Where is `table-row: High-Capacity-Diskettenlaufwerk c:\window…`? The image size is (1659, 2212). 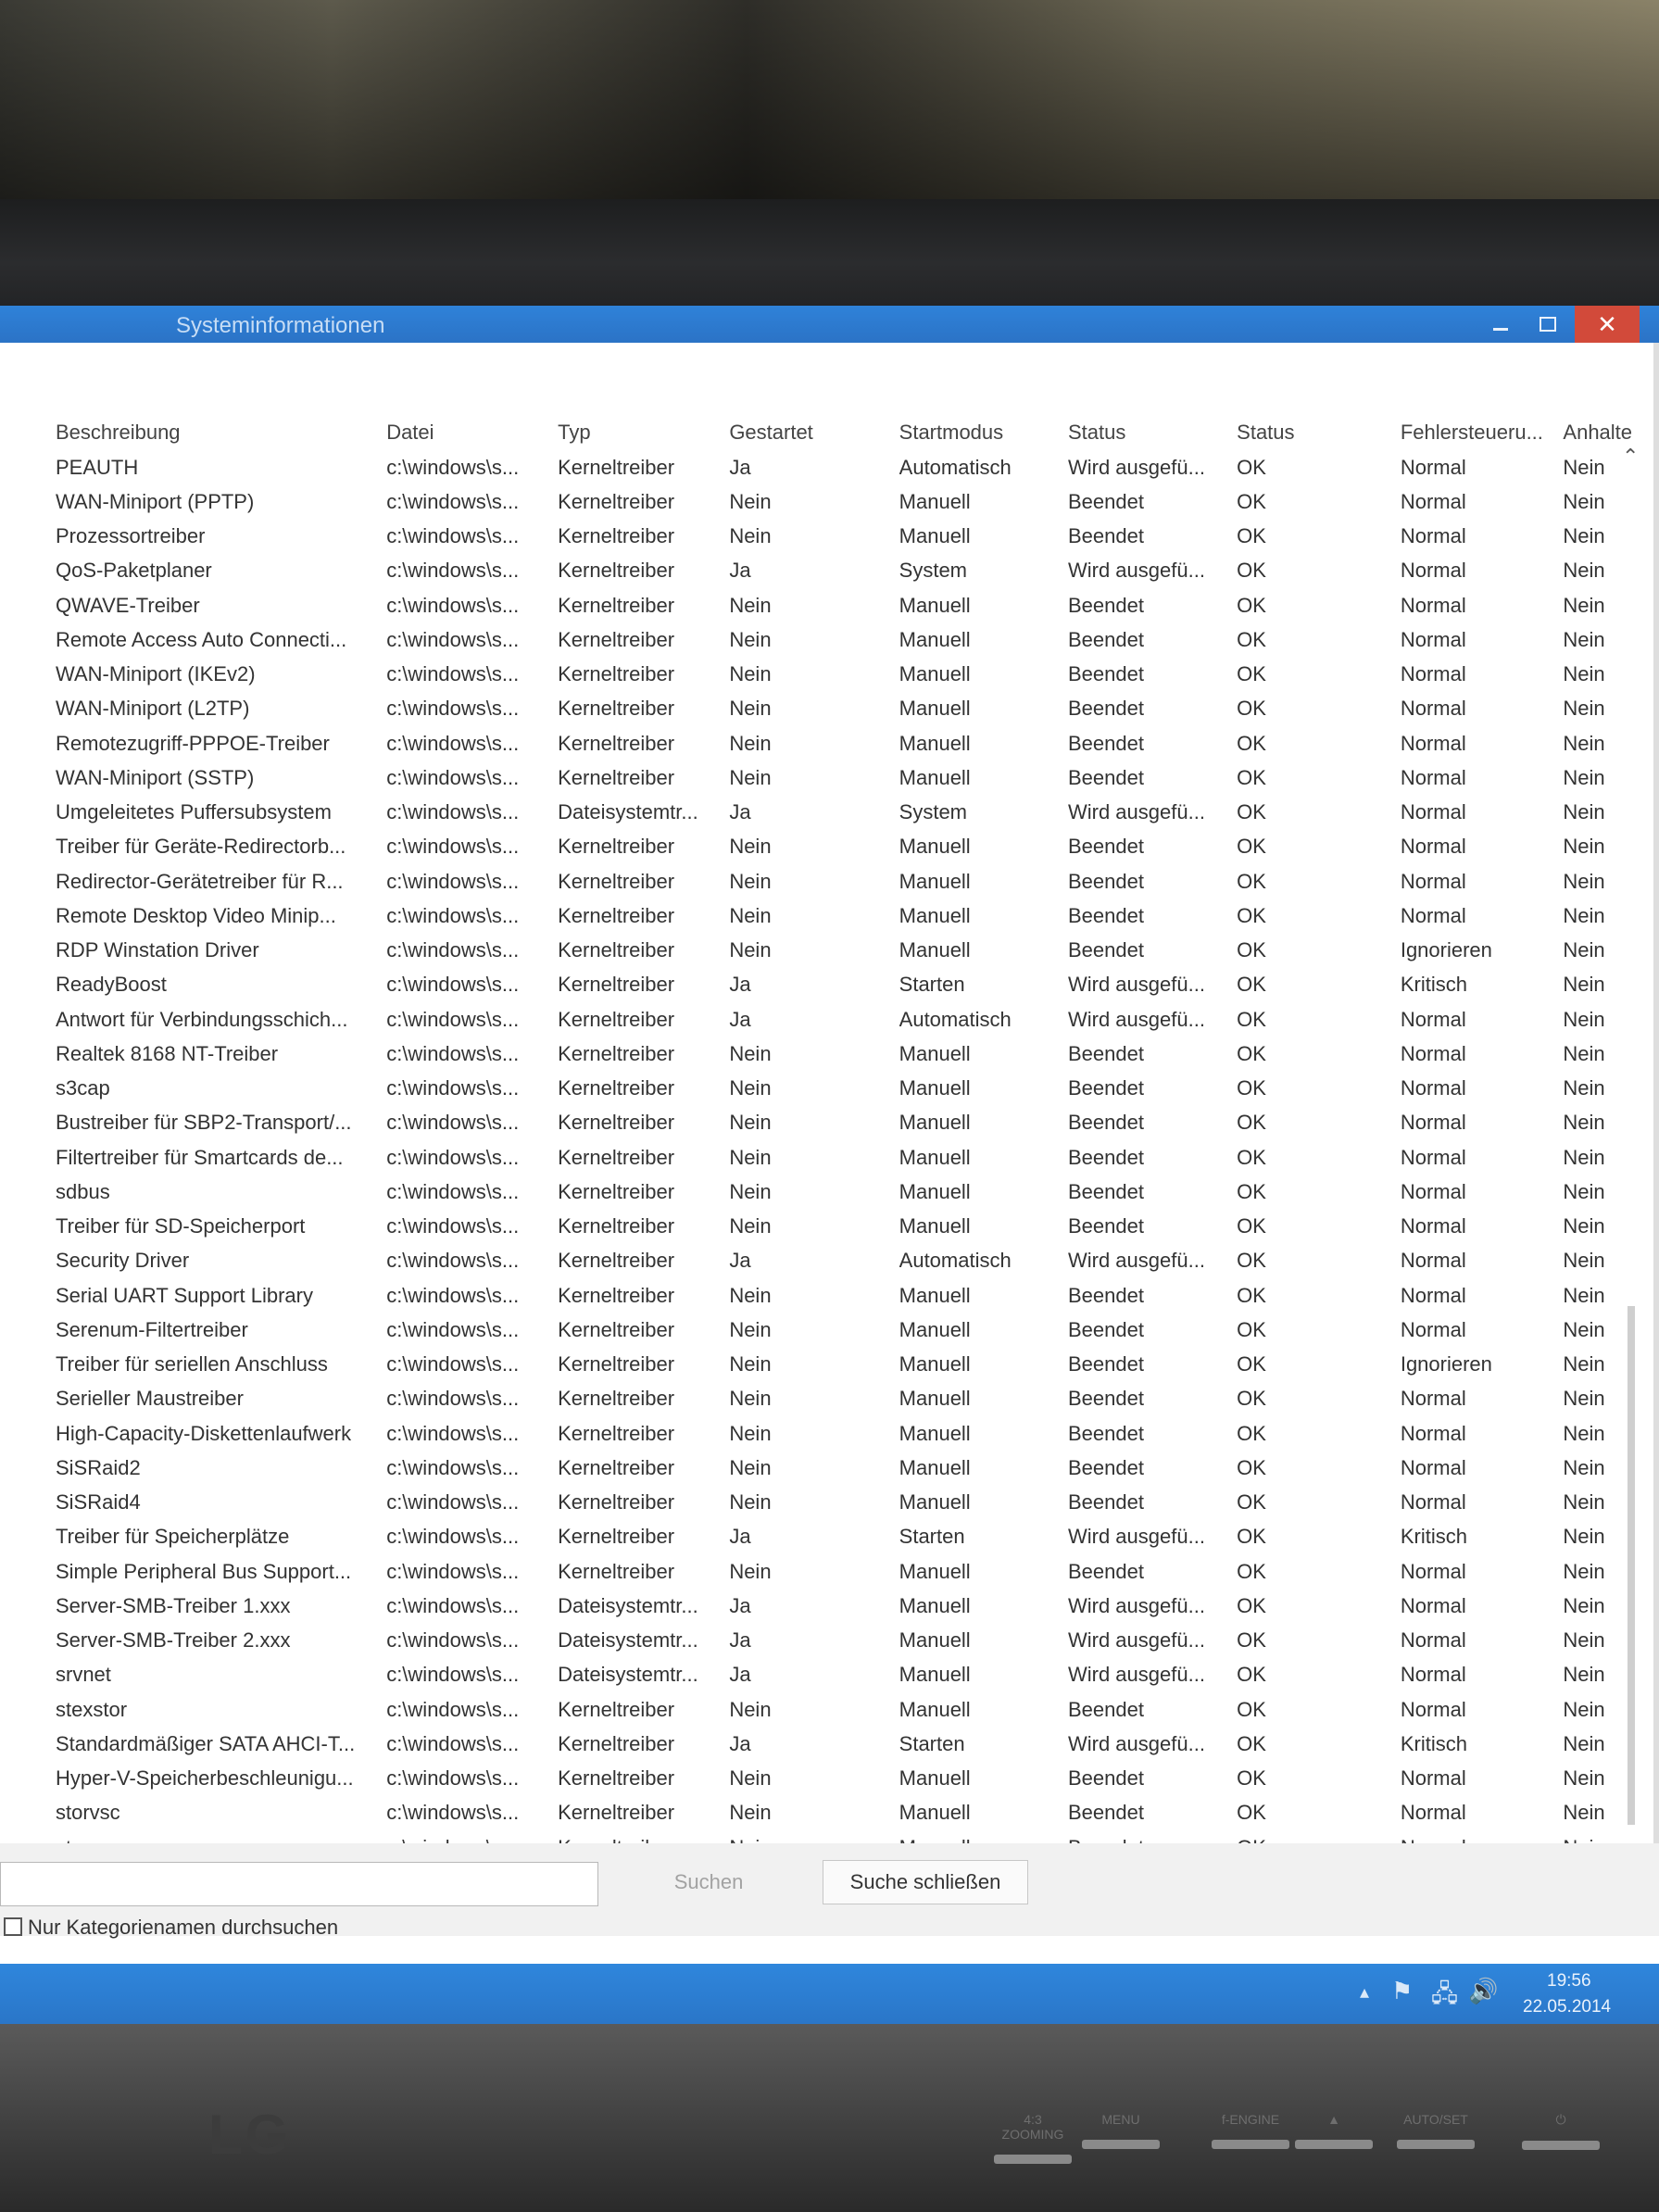
table-row: High-Capacity-Diskettenlaufwerk c:\window… is located at coordinates (855, 1434).